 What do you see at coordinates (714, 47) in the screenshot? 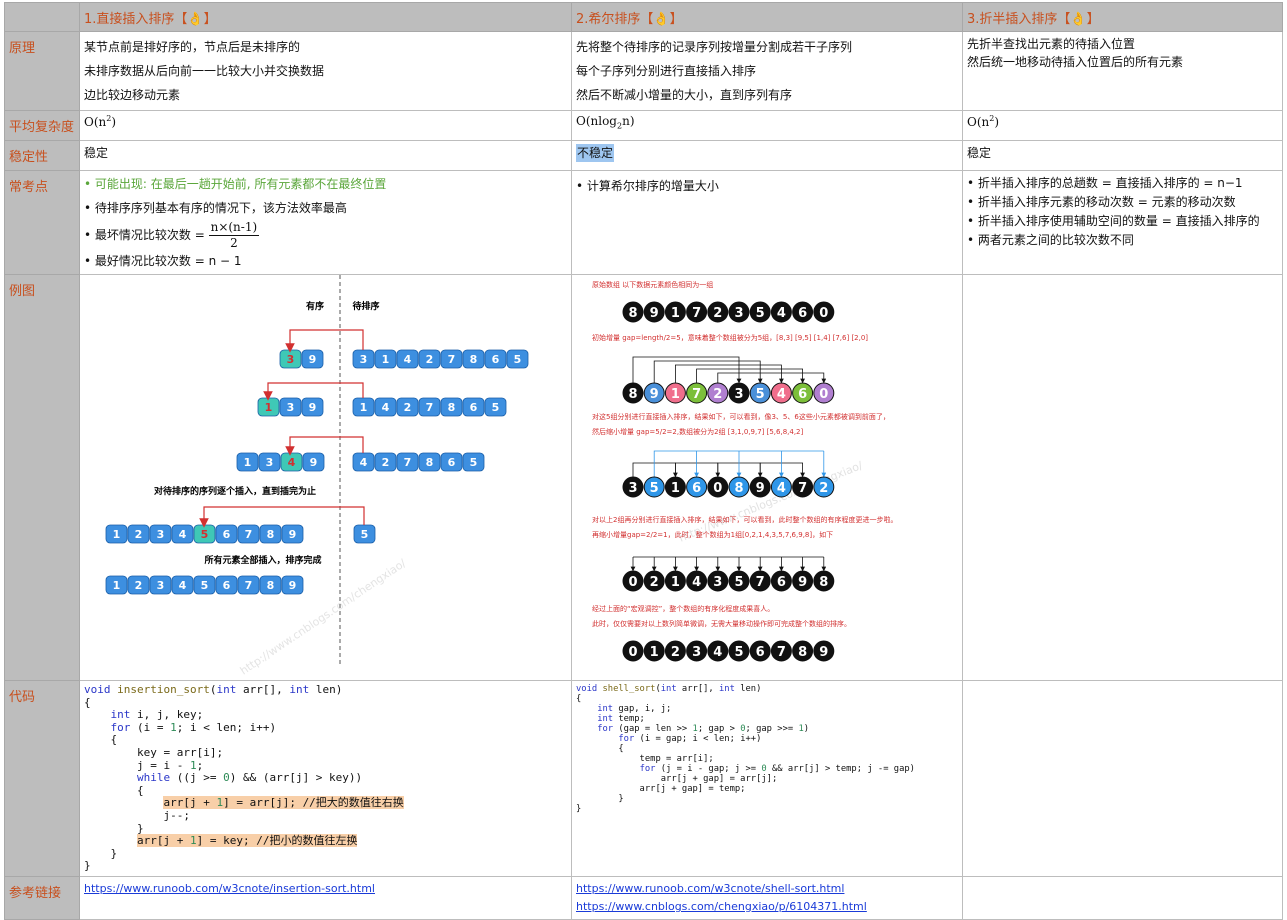
I see `principle-line: 先将整个待排序的记录序列按增量分割成若干子序列` at bounding box center [714, 47].